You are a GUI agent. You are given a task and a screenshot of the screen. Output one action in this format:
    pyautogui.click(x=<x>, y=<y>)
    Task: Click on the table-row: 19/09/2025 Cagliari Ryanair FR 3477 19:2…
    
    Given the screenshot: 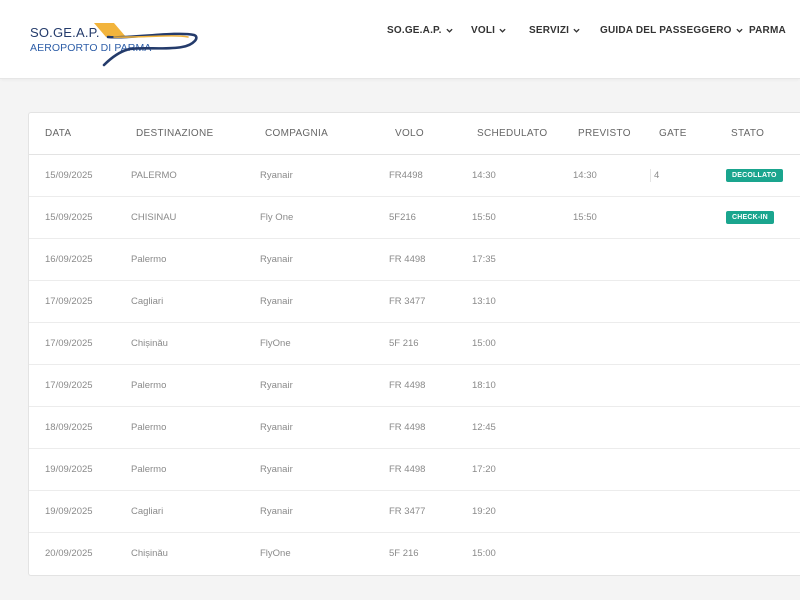 What is the action you would take?
    pyautogui.click(x=414, y=512)
    